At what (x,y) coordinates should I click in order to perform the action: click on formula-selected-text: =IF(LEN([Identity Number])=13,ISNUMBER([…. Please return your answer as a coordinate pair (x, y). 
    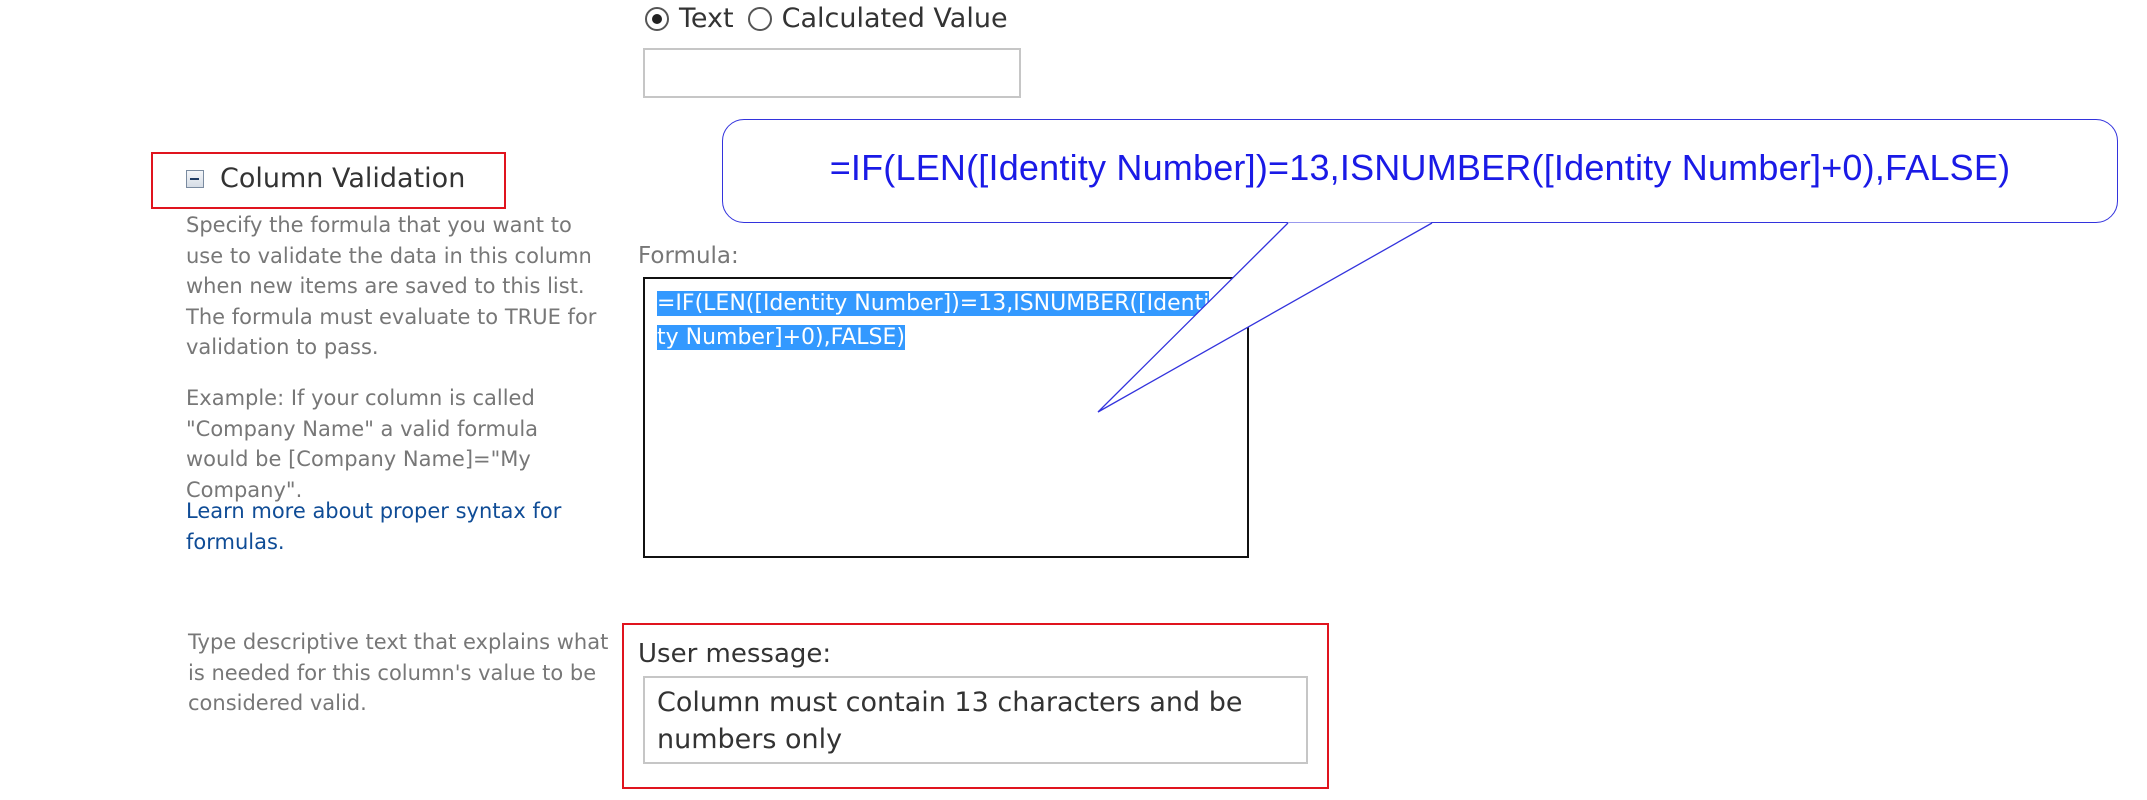
    Looking at the image, I should click on (933, 320).